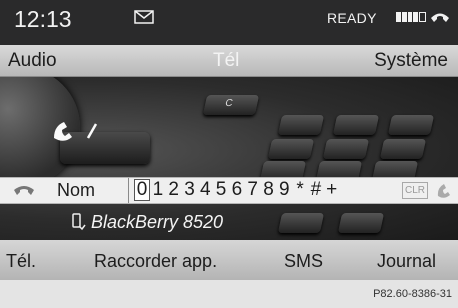 This screenshot has width=458, height=308. Describe the element at coordinates (128, 190) in the screenshot. I see `divider` at that location.